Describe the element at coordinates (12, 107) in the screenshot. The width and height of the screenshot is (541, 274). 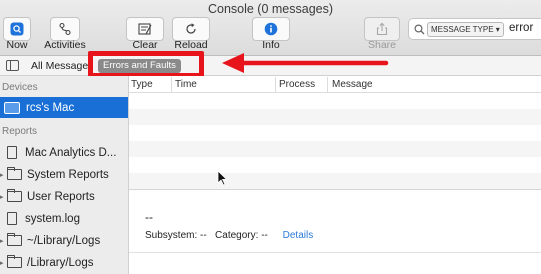
I see `computer-icon` at that location.